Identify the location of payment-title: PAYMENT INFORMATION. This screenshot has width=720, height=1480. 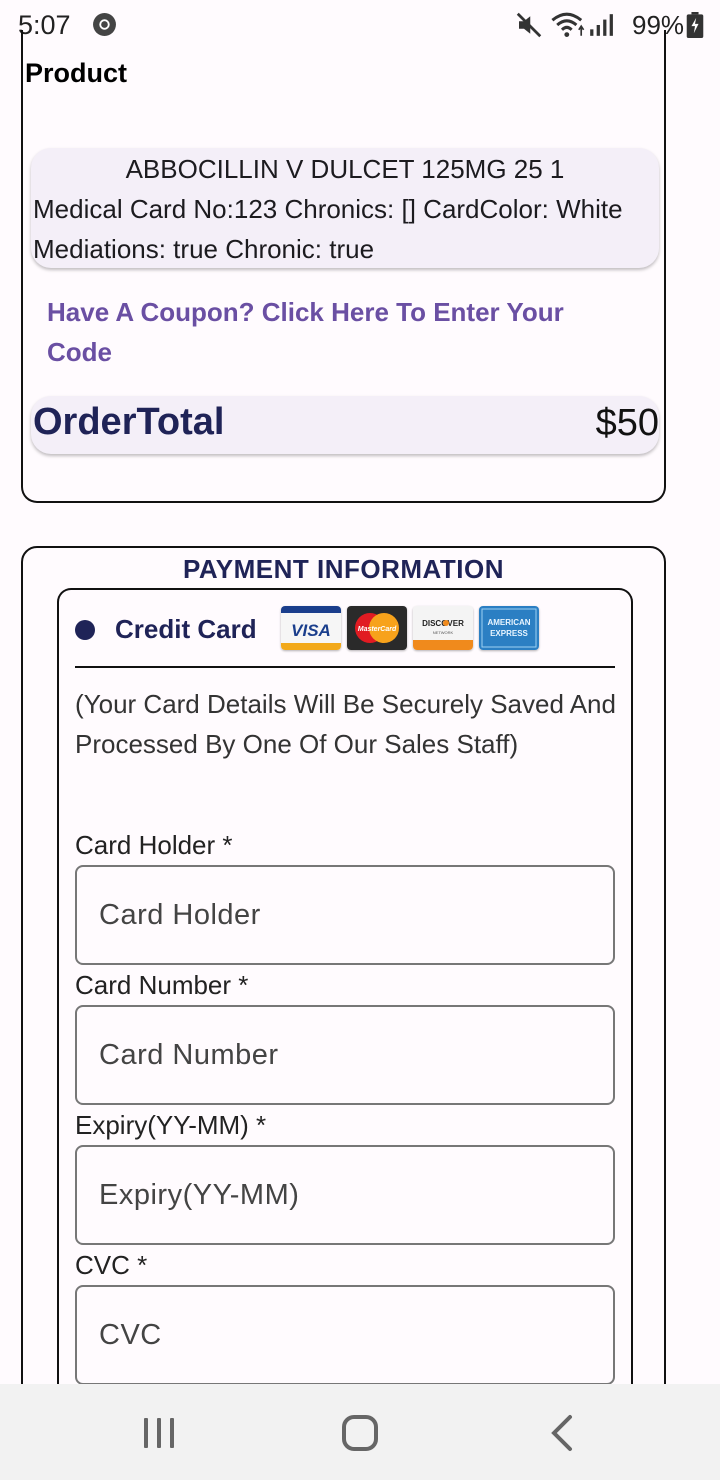
(343, 569).